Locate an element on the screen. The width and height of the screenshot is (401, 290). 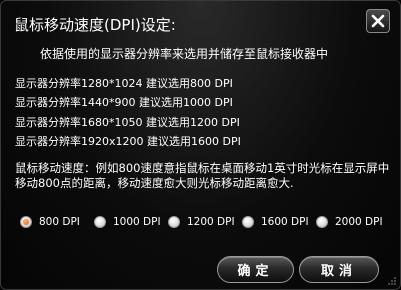
resolution-item: 显示器分辨率1920x1200 建议选用1600 DPI is located at coordinates (128, 141).